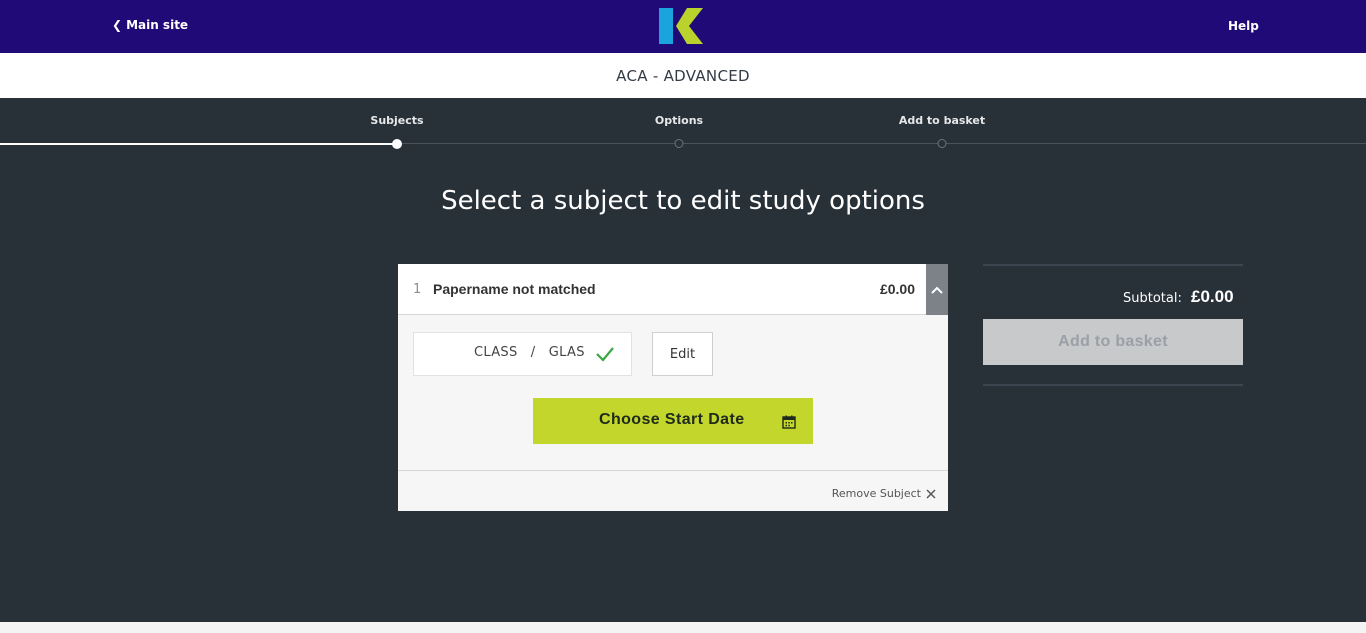 This screenshot has height=633, width=1366. I want to click on close-icon, so click(931, 493).